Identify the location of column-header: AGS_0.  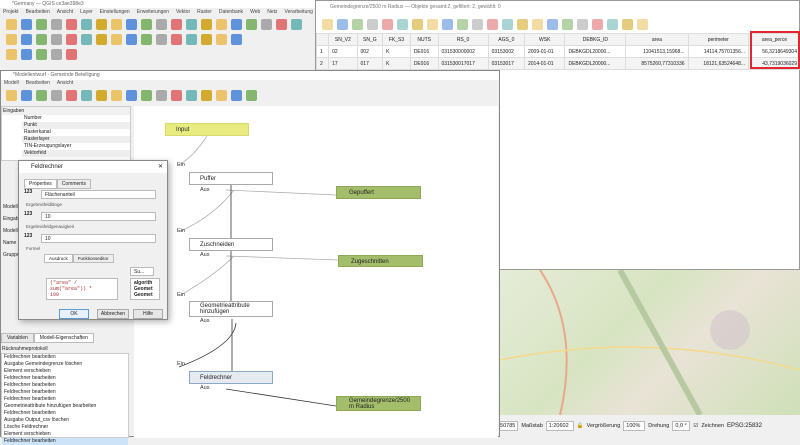
(506, 40).